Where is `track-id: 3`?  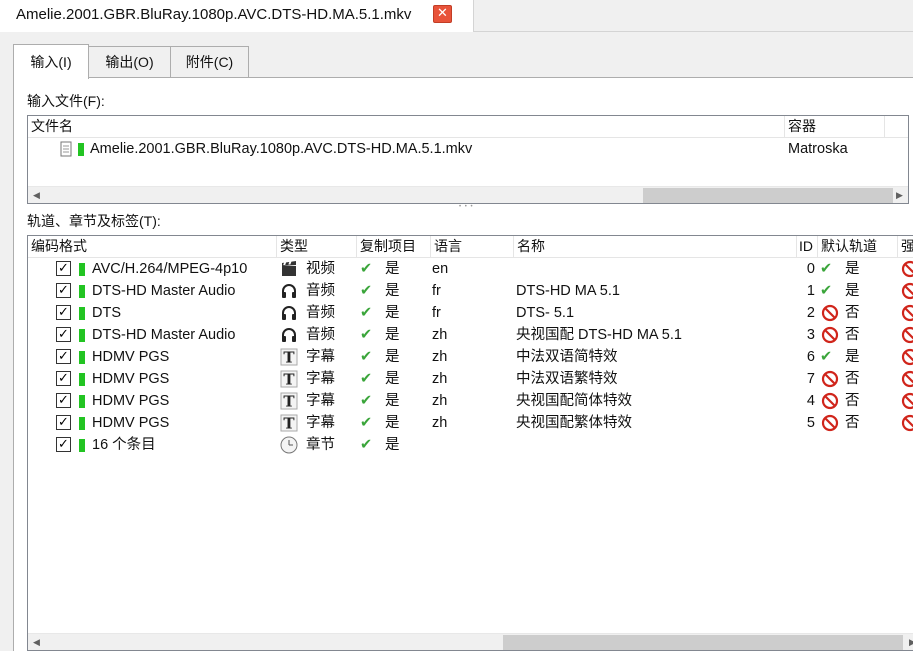
track-id: 3 is located at coordinates (810, 335).